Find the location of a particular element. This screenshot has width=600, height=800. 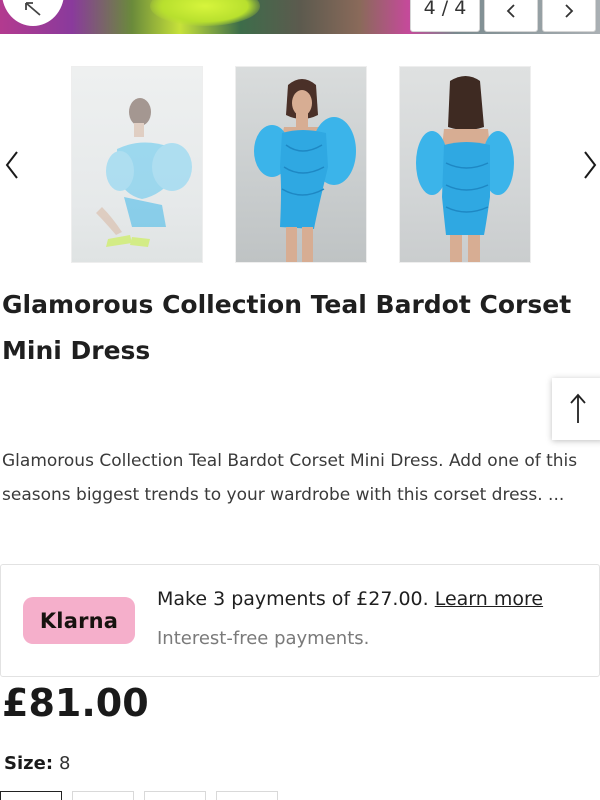

product-price: £81.00 is located at coordinates (75, 703).